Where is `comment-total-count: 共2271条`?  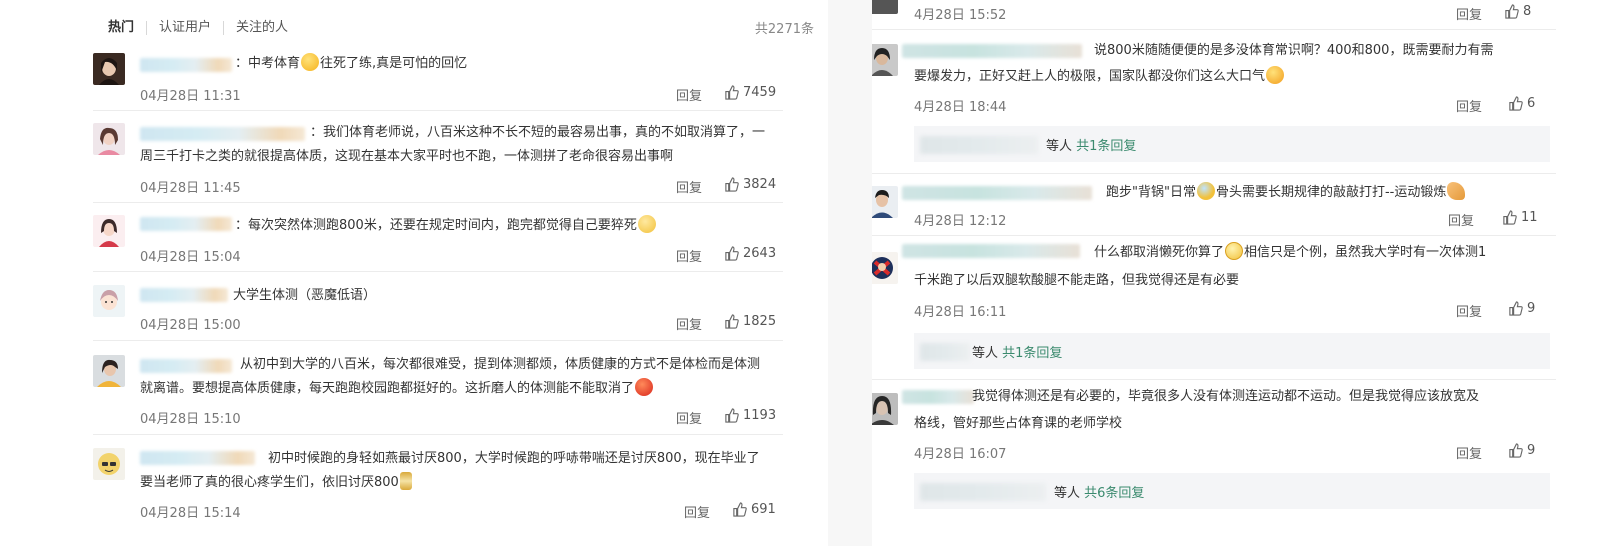
comment-total-count: 共2271条 is located at coordinates (784, 29).